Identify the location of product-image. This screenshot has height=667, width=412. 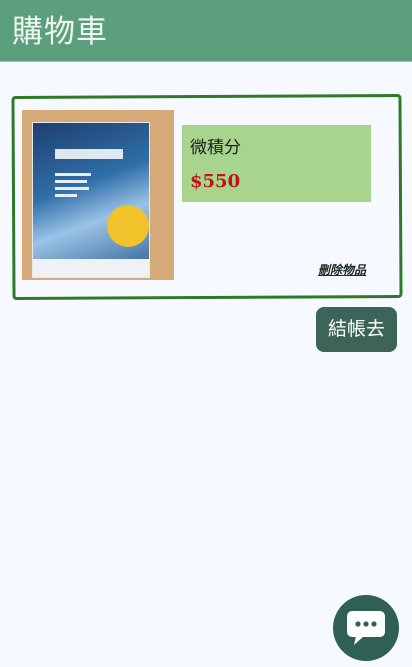
(98, 195).